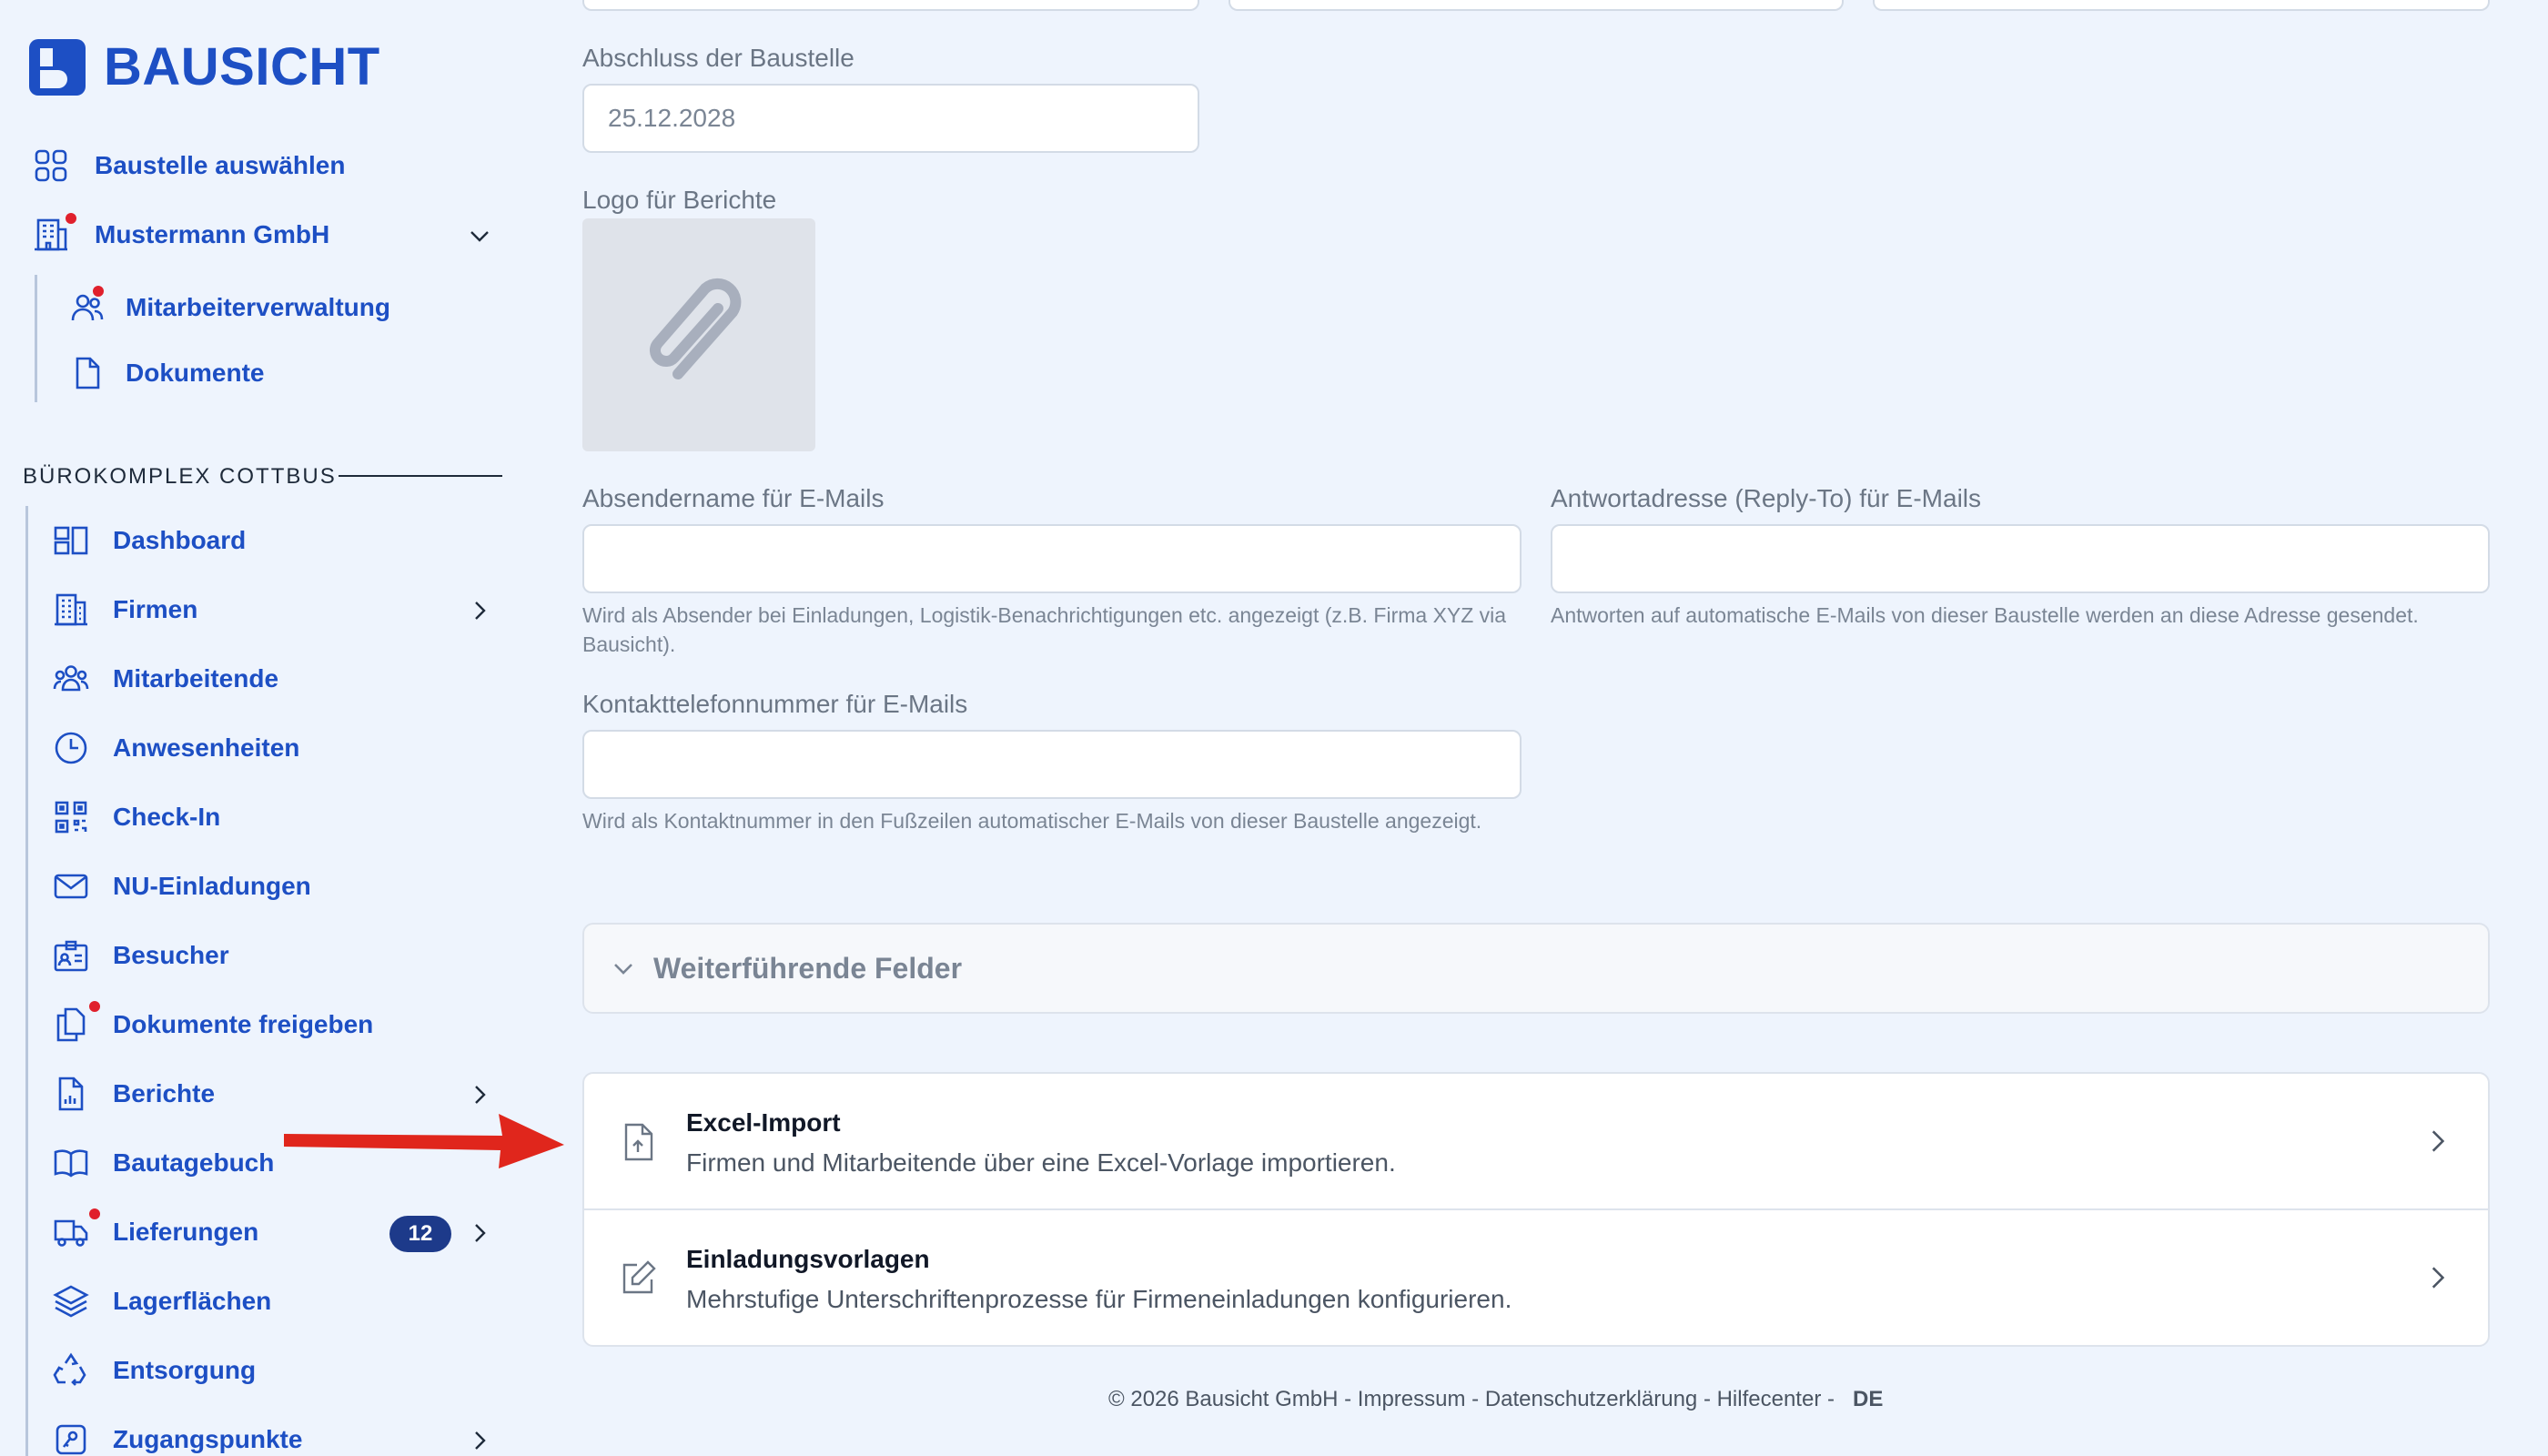 The image size is (2548, 1456). What do you see at coordinates (71, 1163) in the screenshot?
I see `book-icon` at bounding box center [71, 1163].